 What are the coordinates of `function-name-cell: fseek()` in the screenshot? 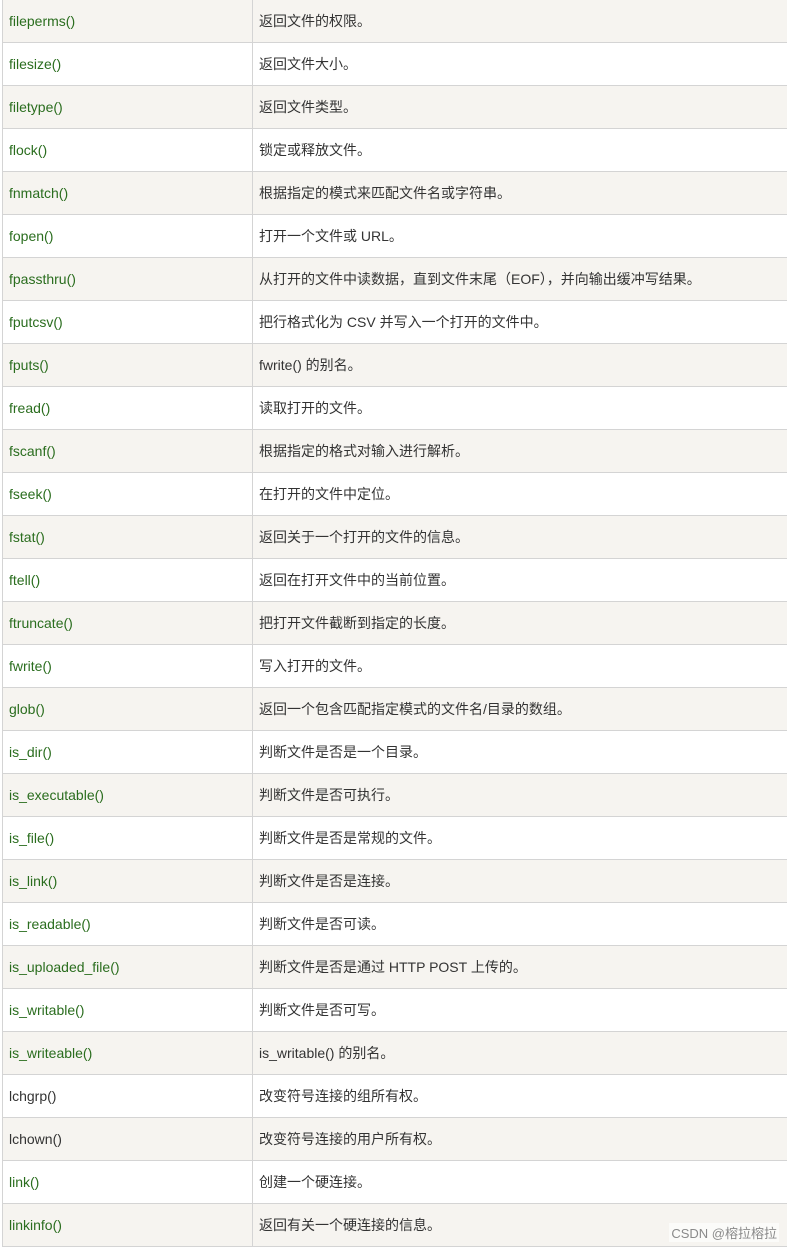 It's located at (127, 494).